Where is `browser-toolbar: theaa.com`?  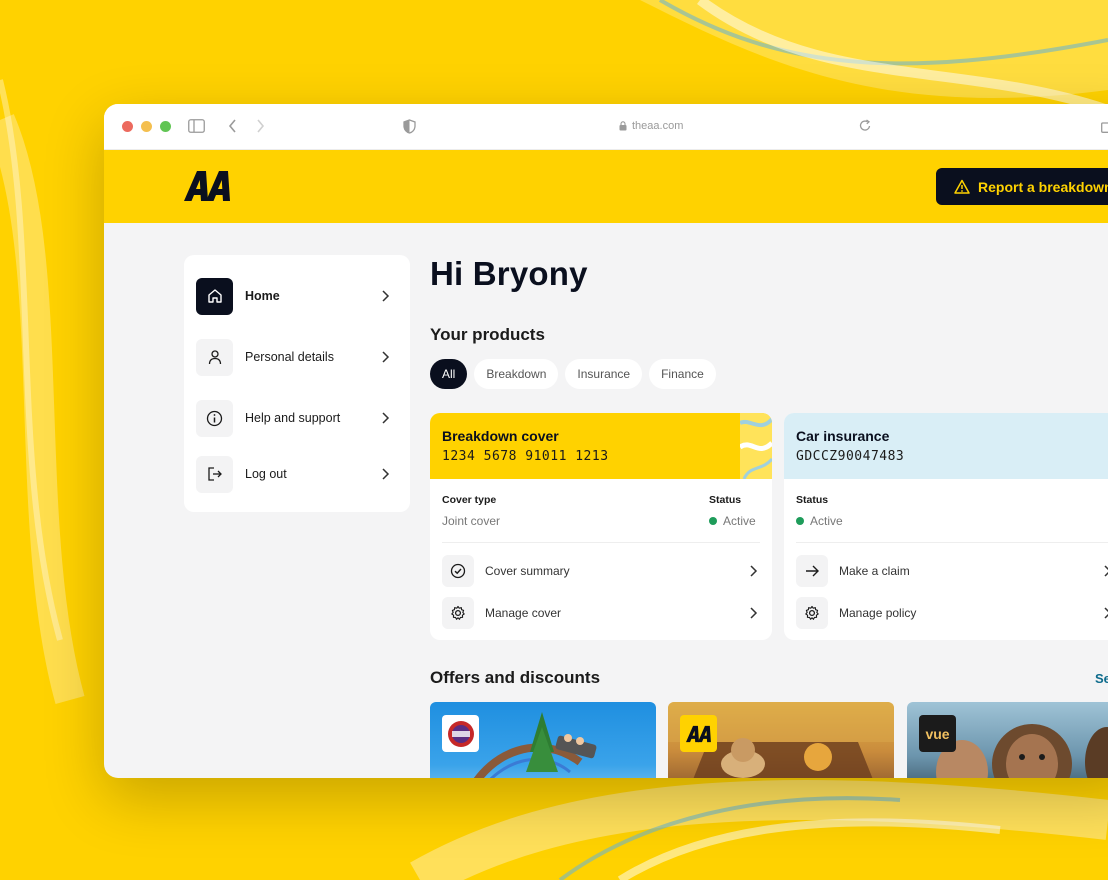 browser-toolbar: theaa.com is located at coordinates (606, 127).